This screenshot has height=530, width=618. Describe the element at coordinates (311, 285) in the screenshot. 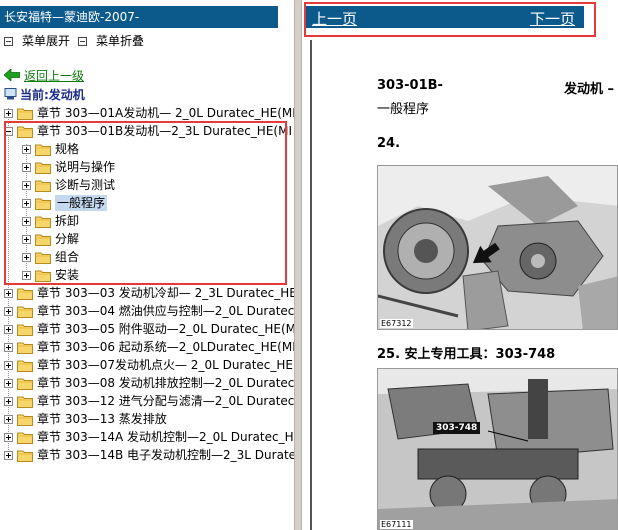

I see `page-border` at that location.